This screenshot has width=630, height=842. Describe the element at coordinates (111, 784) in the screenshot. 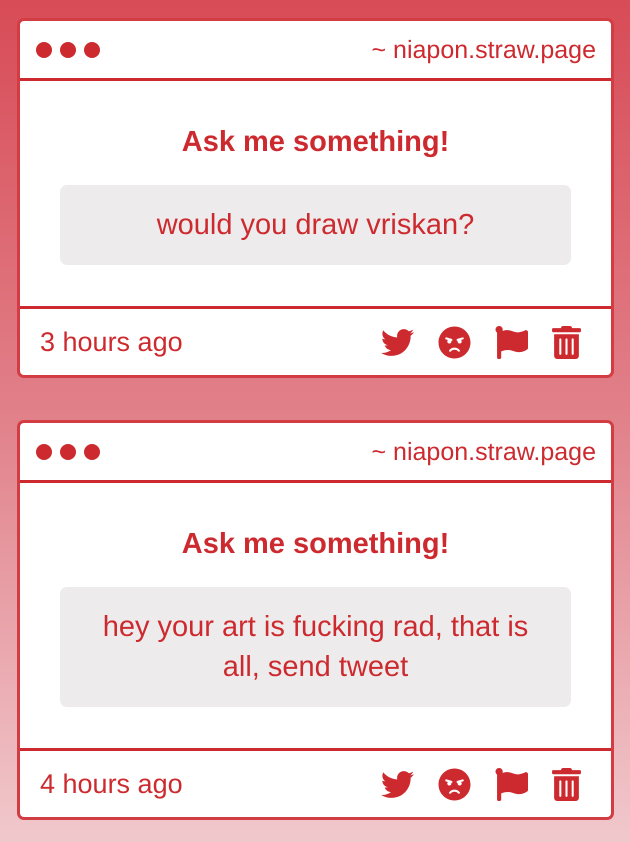

I see `timestamp: 4 hours ago` at that location.